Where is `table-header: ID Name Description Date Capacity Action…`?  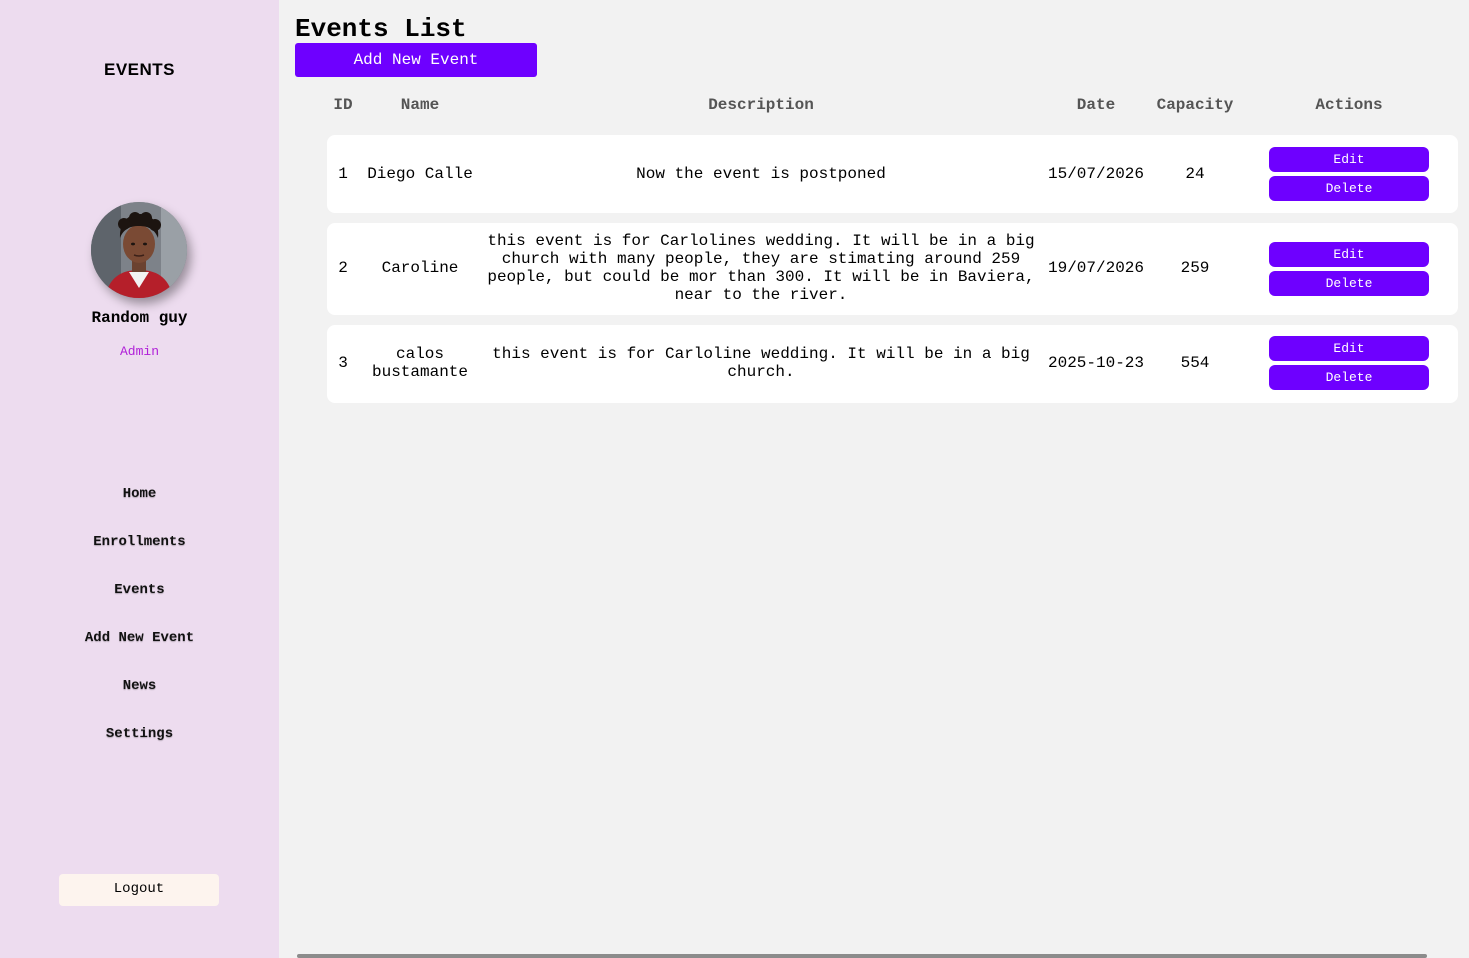 table-header: ID Name Description Date Capacity Action… is located at coordinates (874, 106).